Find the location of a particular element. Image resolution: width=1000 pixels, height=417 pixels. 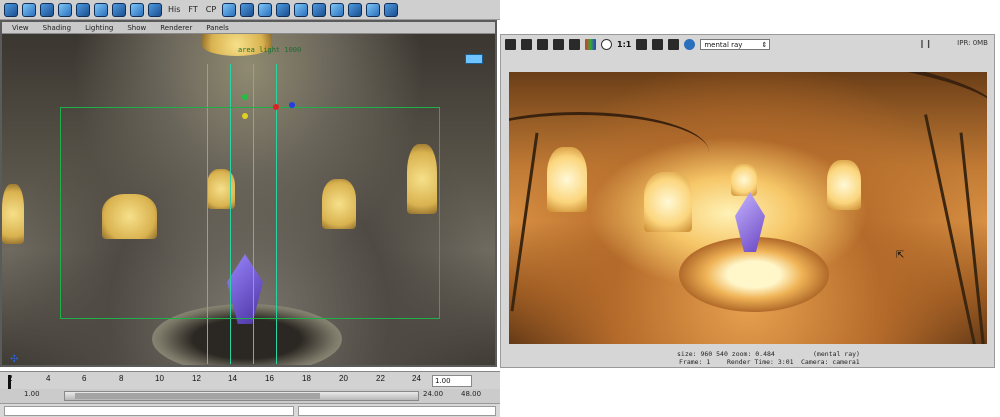

menu-view: View is located at coordinates (20, 28).